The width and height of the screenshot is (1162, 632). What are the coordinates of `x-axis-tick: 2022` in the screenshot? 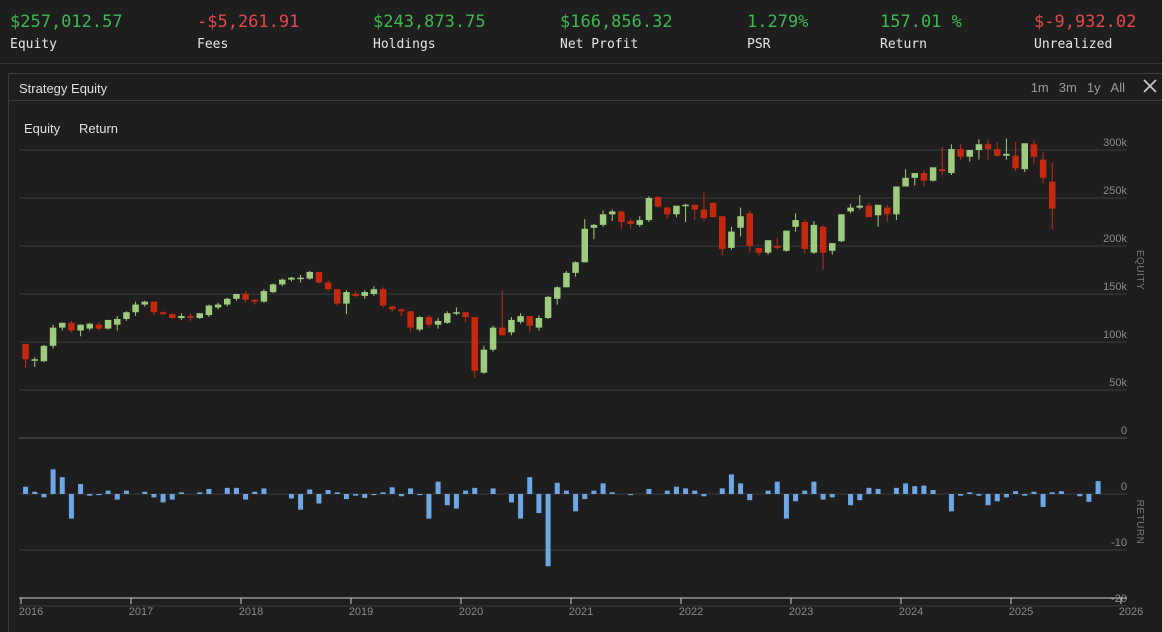 It's located at (691, 612).